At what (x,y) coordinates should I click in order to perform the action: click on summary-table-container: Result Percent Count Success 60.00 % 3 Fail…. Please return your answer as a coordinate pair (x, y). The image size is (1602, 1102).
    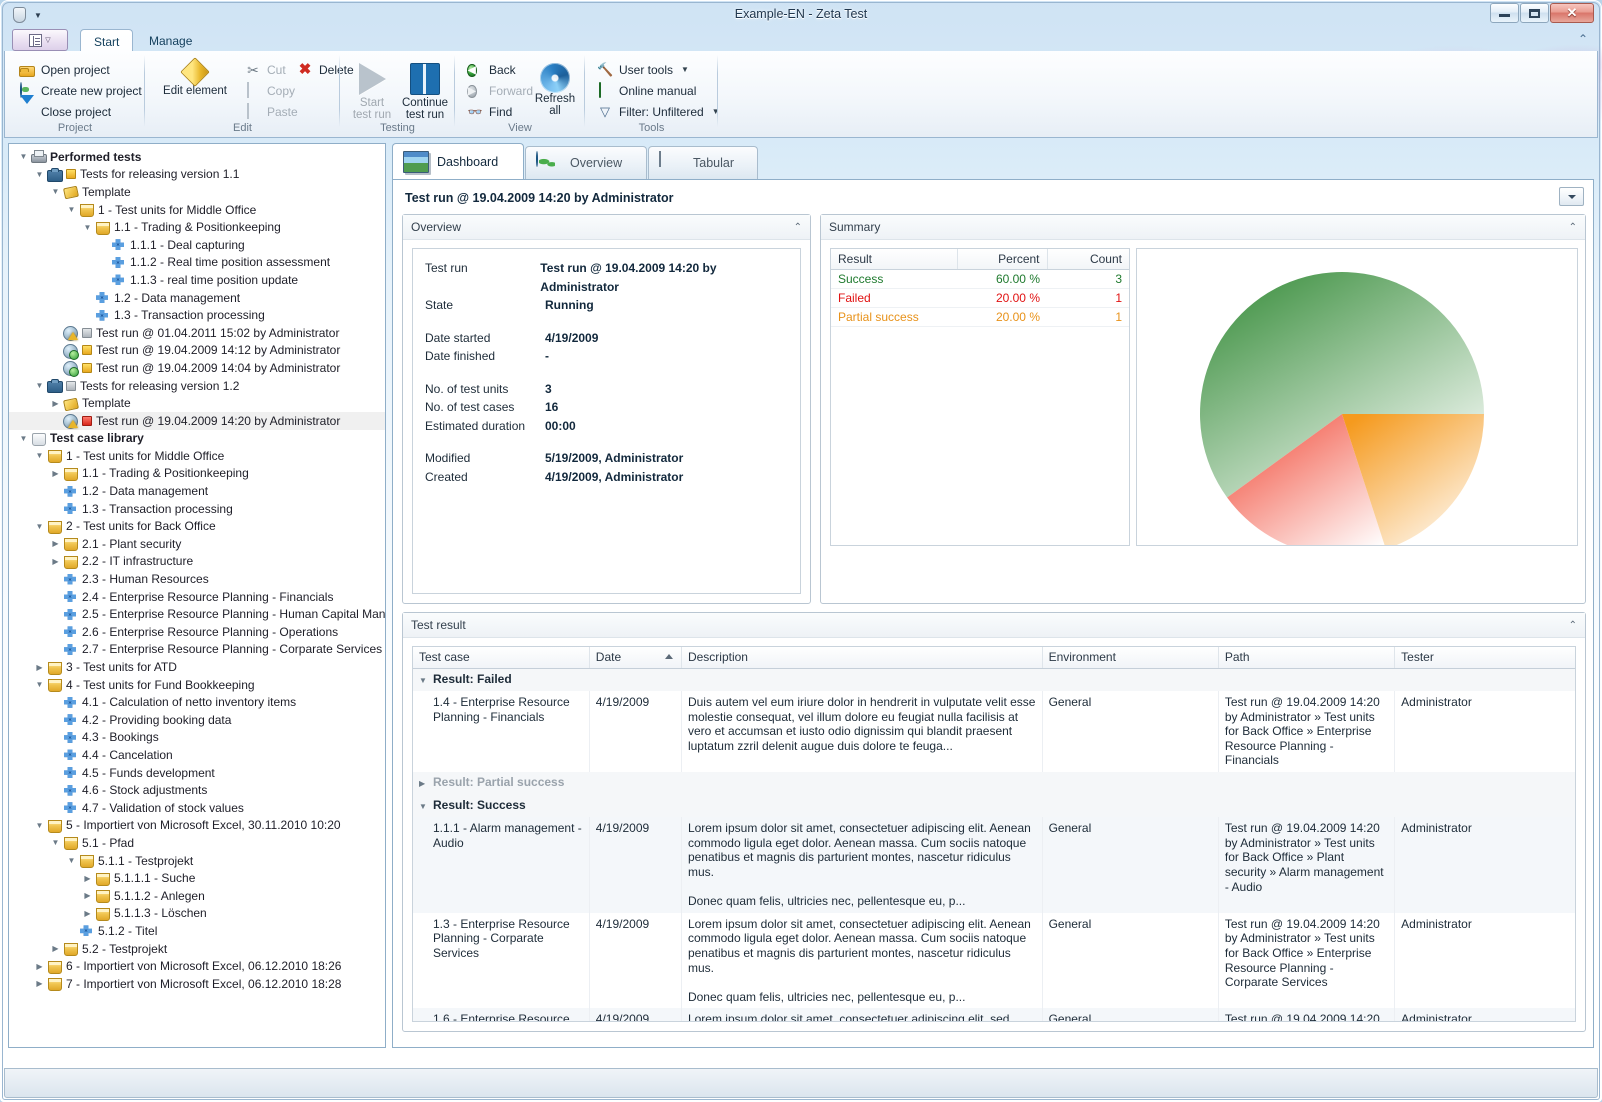
    Looking at the image, I should click on (980, 397).